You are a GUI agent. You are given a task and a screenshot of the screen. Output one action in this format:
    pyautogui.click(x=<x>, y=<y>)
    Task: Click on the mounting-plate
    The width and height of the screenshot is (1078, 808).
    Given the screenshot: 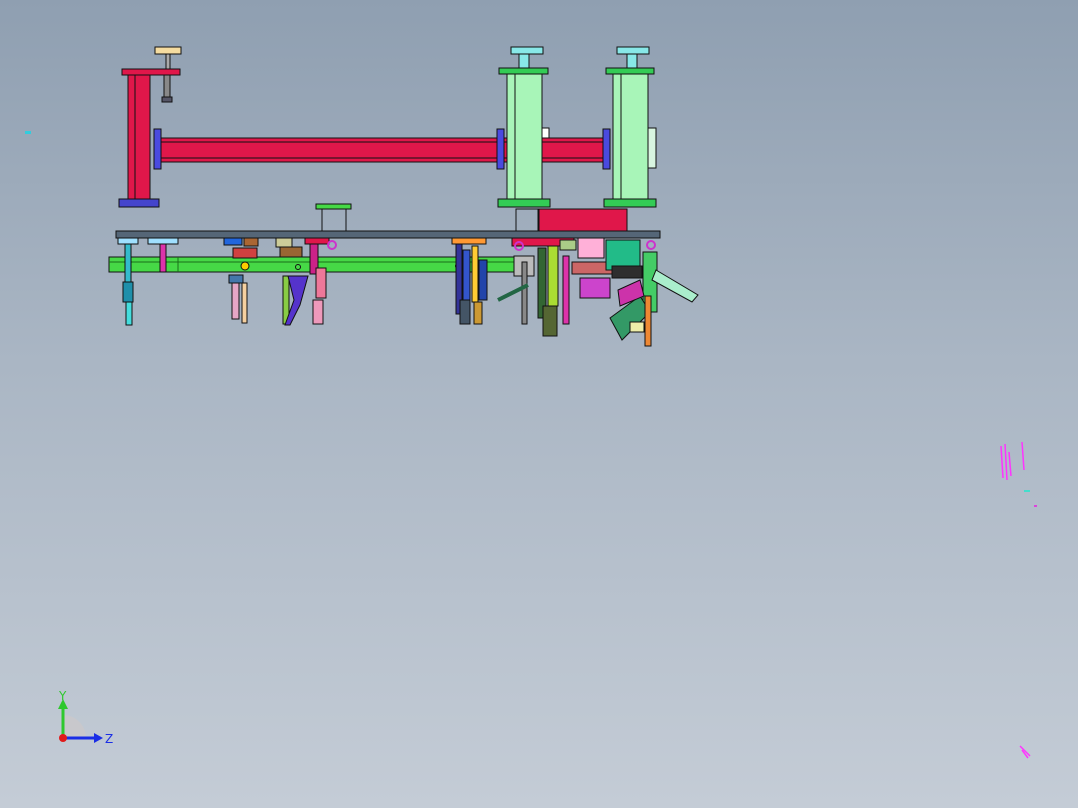 What is the action you would take?
    pyautogui.click(x=388, y=234)
    